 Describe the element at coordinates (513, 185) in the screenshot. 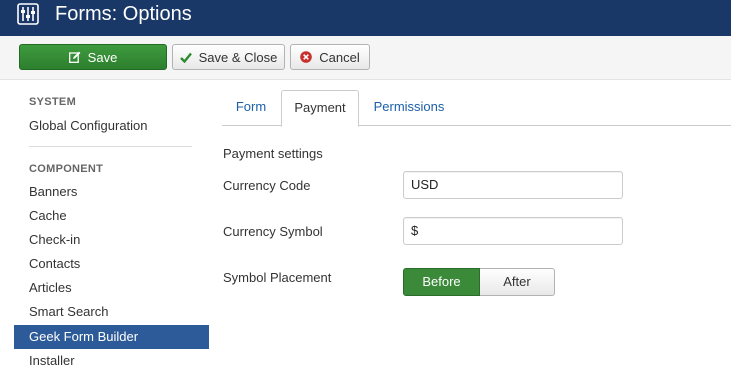

I see `currency-code-input: USD` at that location.